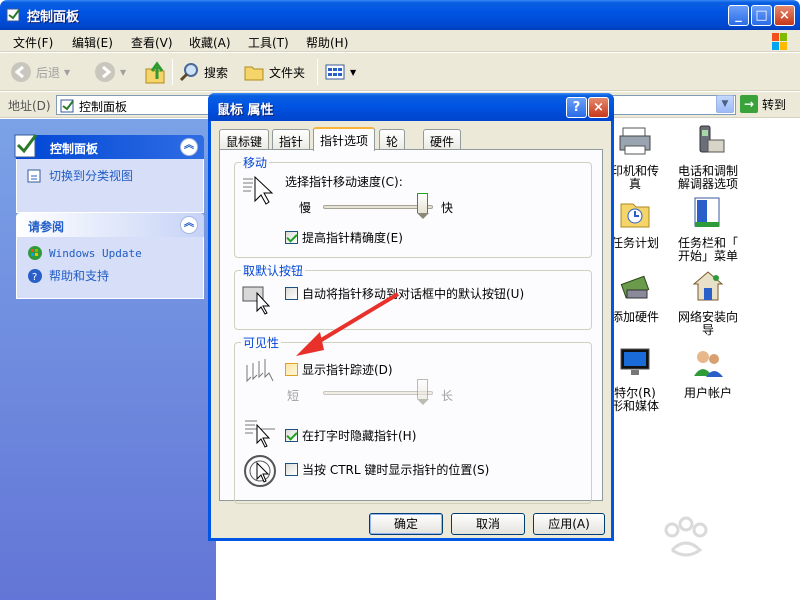 The height and width of the screenshot is (600, 800). Describe the element at coordinates (287, 72) in the screenshot. I see `folders-label: 文件夹` at that location.